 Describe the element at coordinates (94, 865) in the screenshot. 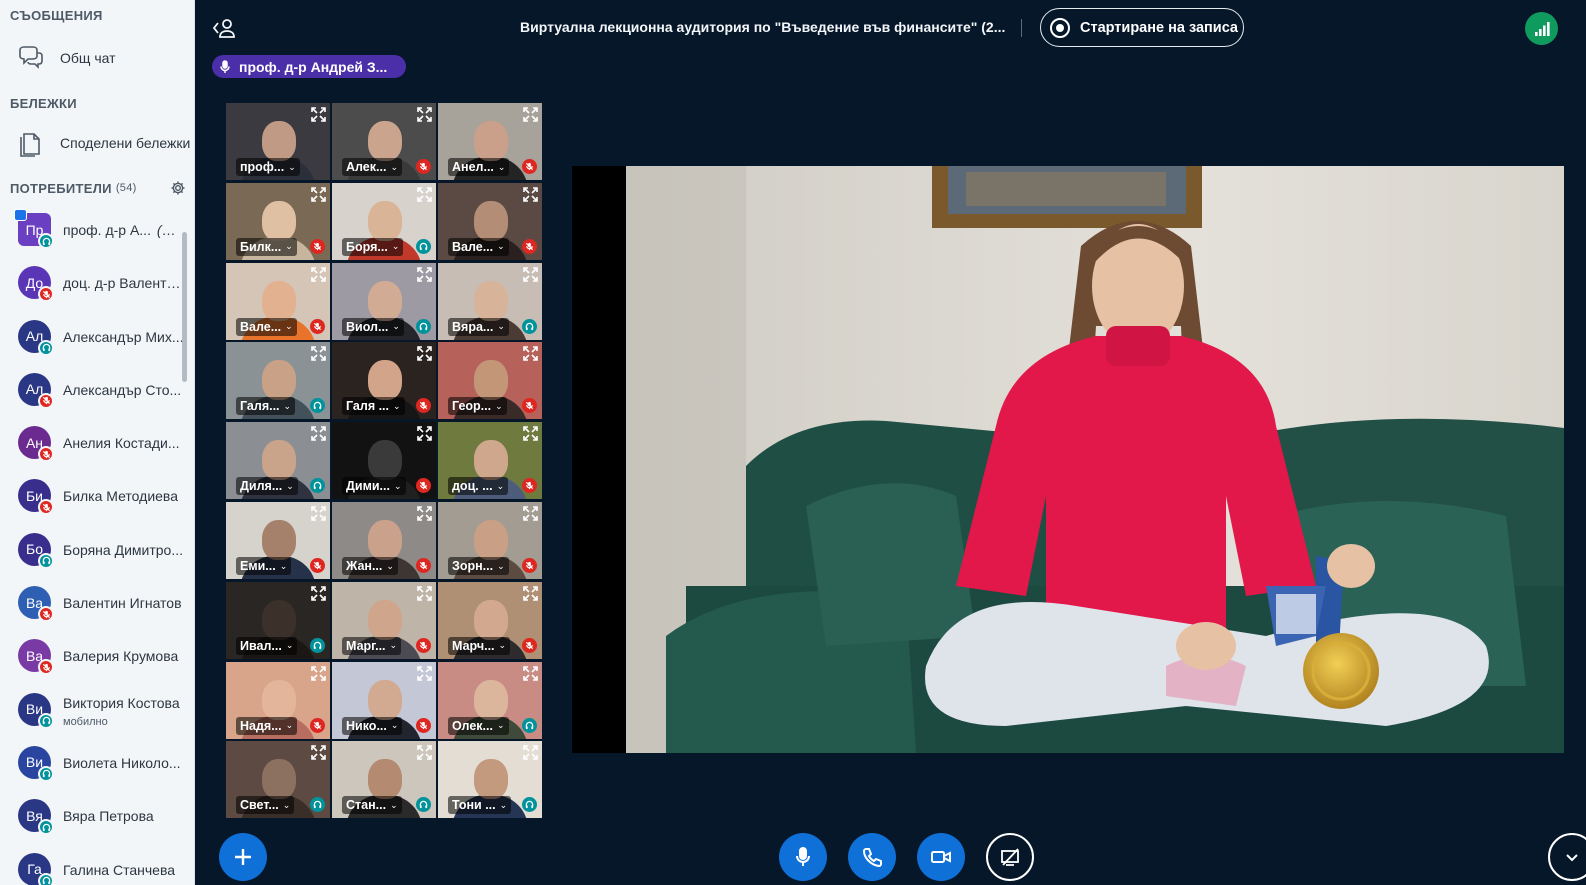

I see `user-list-item: Га Галина Станчева` at that location.